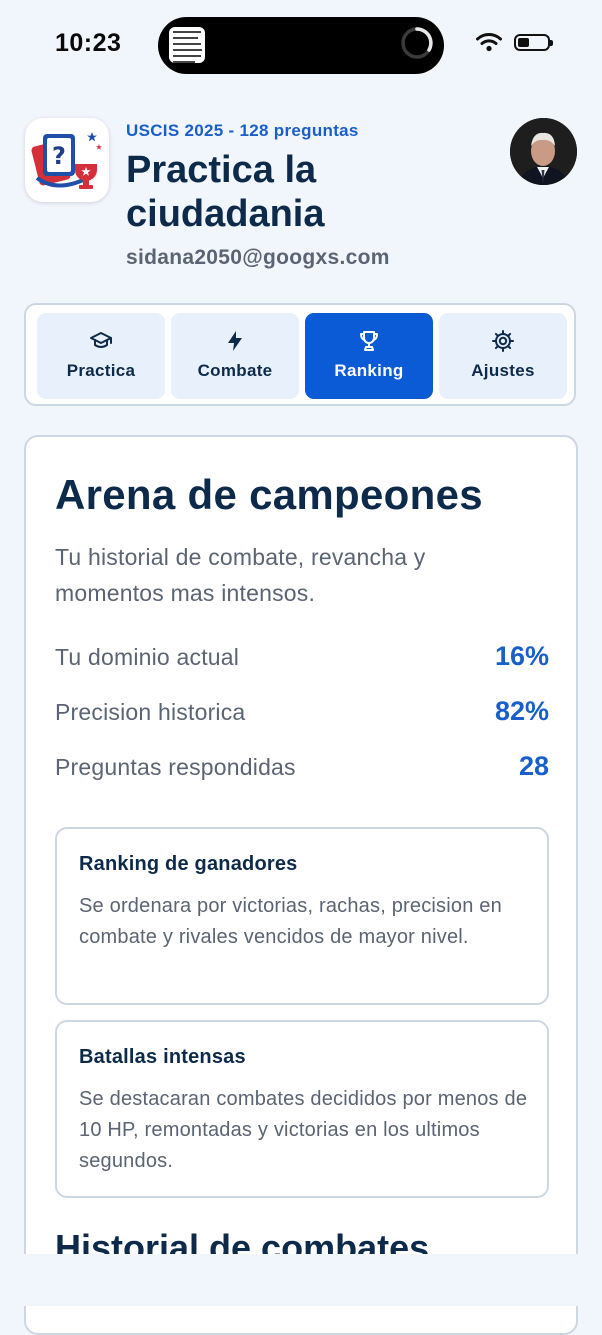 The height and width of the screenshot is (1335, 602). Describe the element at coordinates (503, 341) in the screenshot. I see `gear-icon` at that location.